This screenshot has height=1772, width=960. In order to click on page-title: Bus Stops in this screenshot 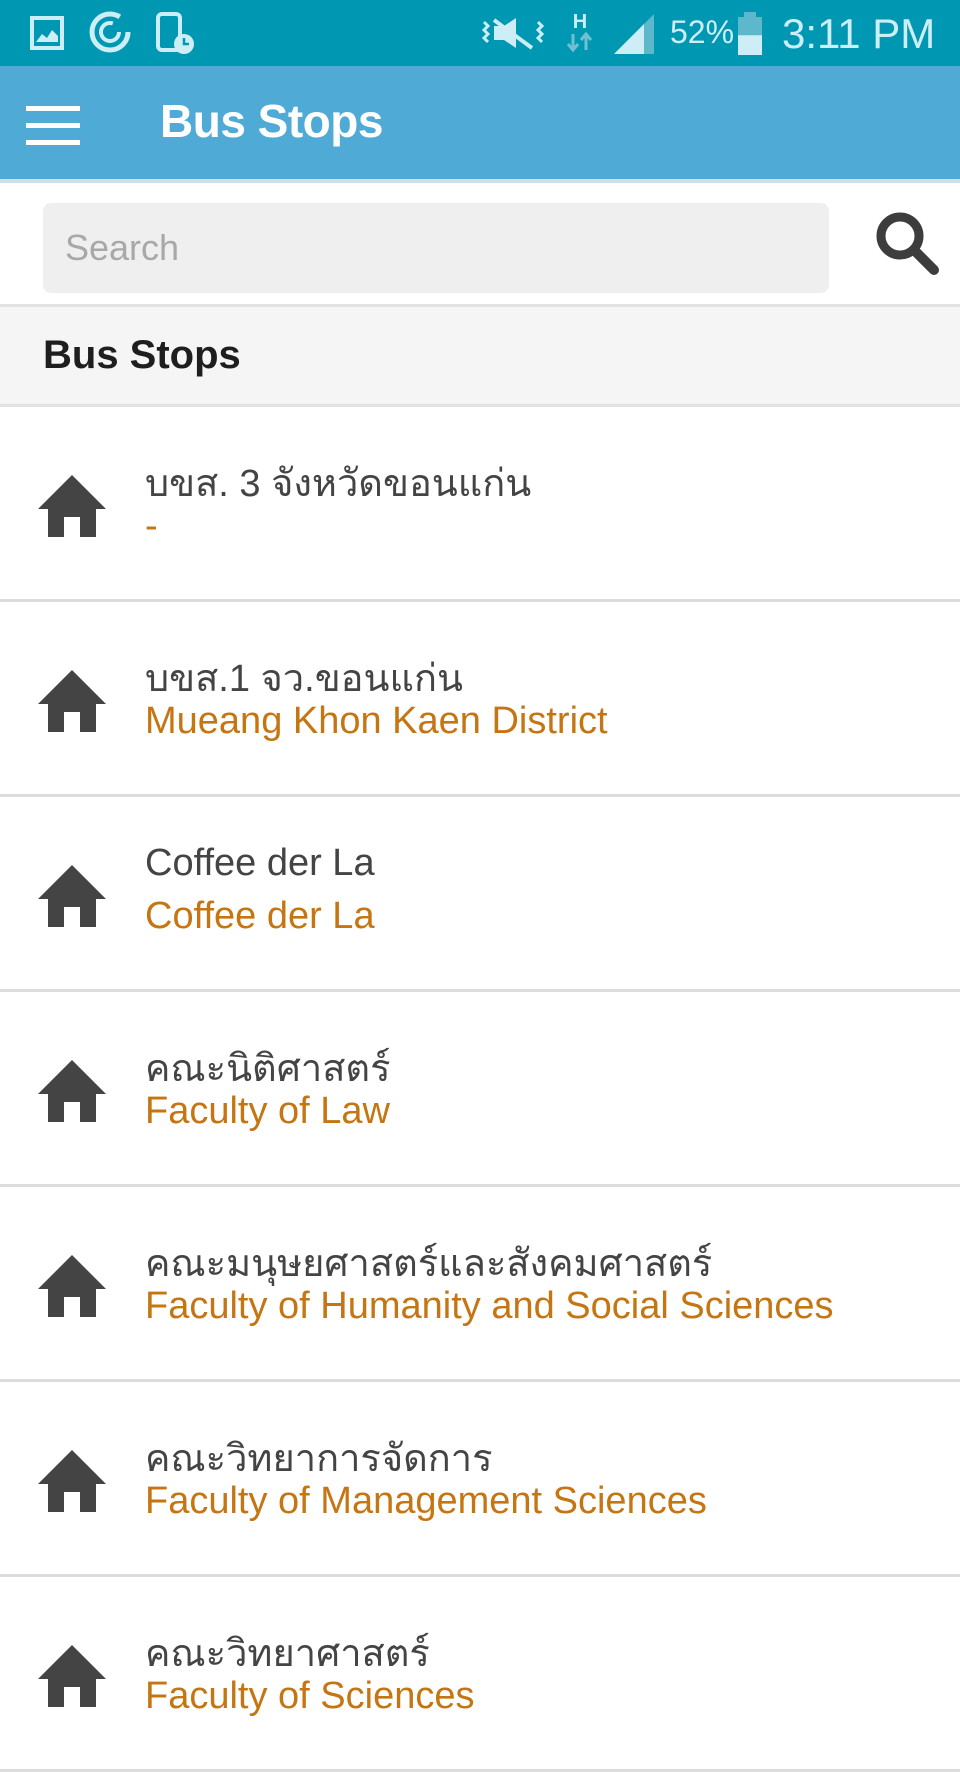, I will do `click(271, 121)`.